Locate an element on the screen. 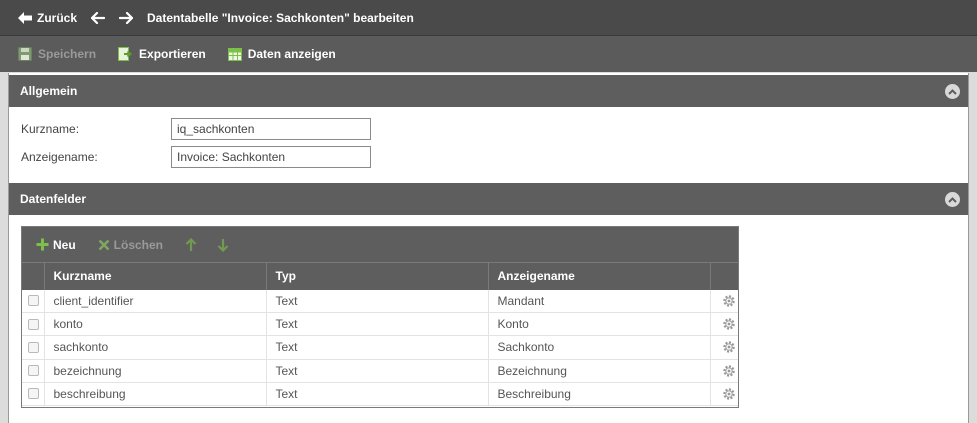 The width and height of the screenshot is (977, 423). table-header-row: Kurzname Typ Anzeigename is located at coordinates (380, 276).